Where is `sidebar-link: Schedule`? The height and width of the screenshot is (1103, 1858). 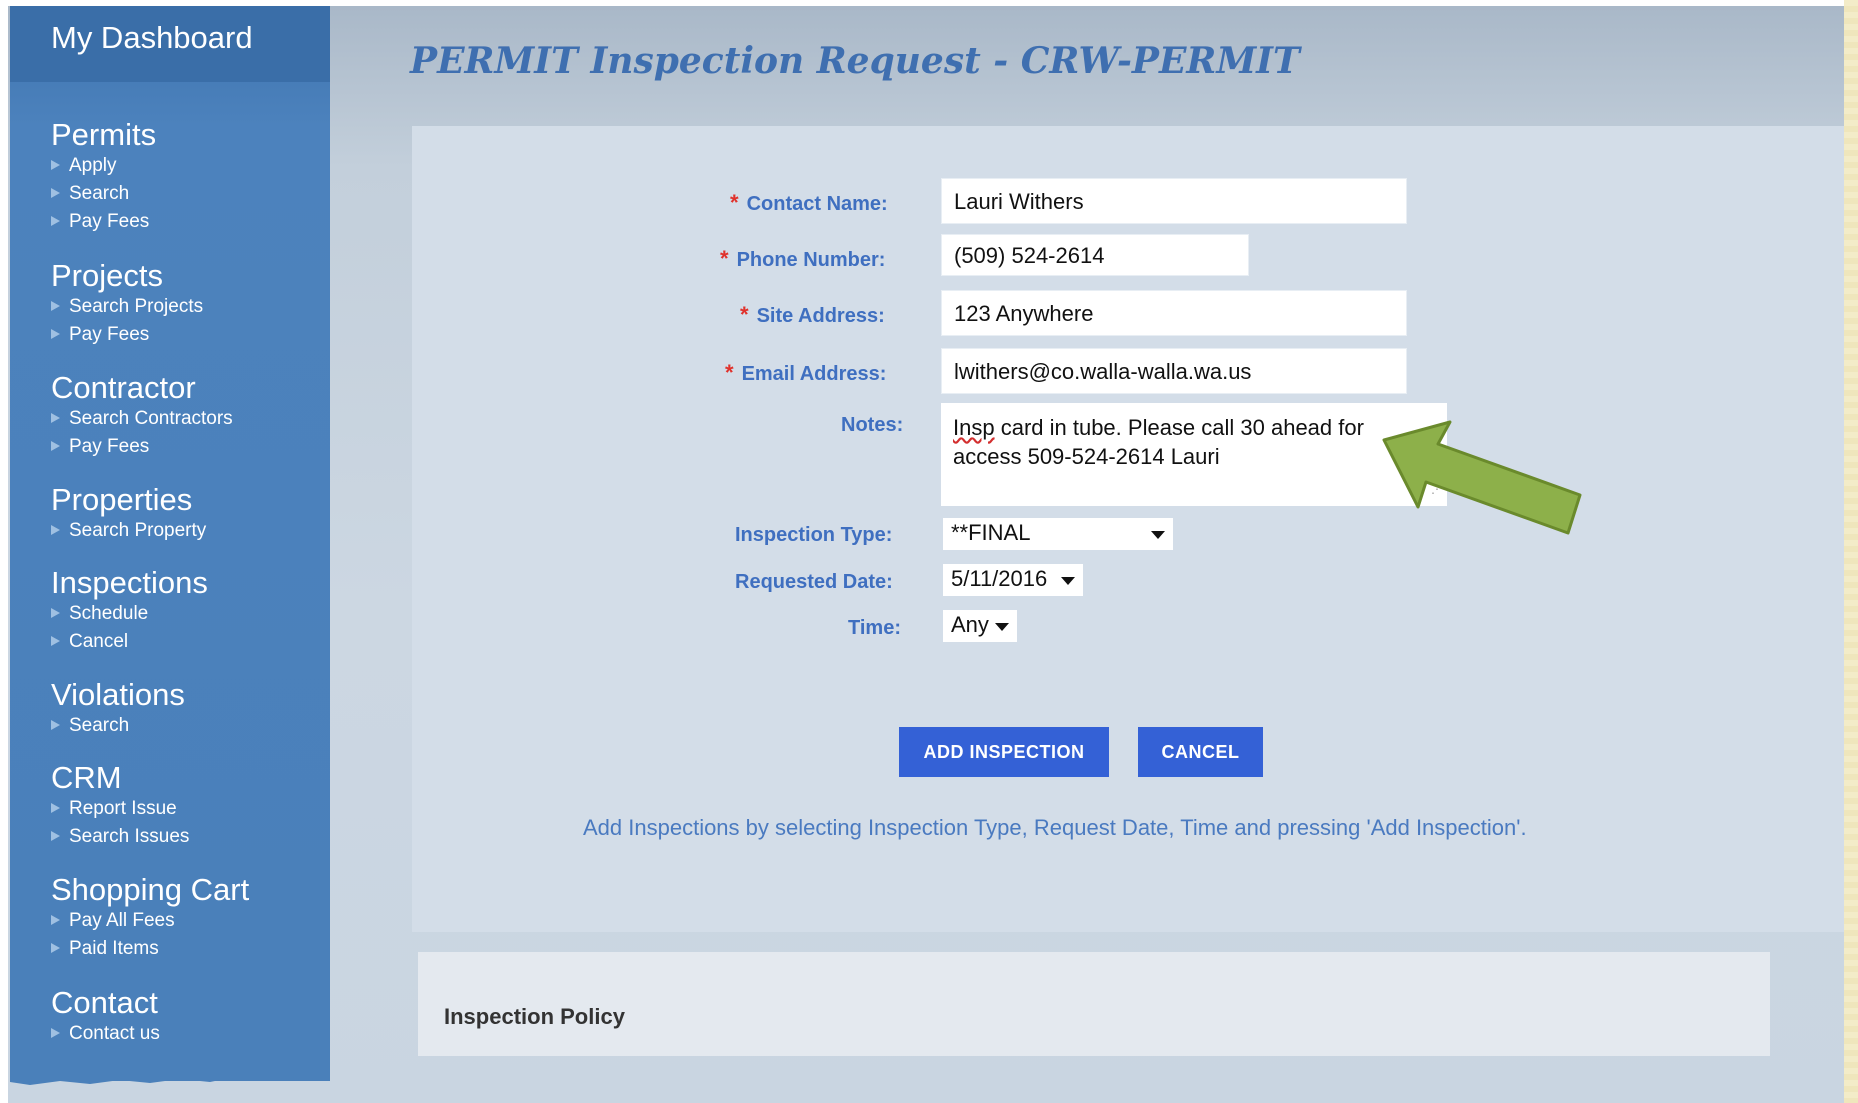 sidebar-link: Schedule is located at coordinates (191, 614).